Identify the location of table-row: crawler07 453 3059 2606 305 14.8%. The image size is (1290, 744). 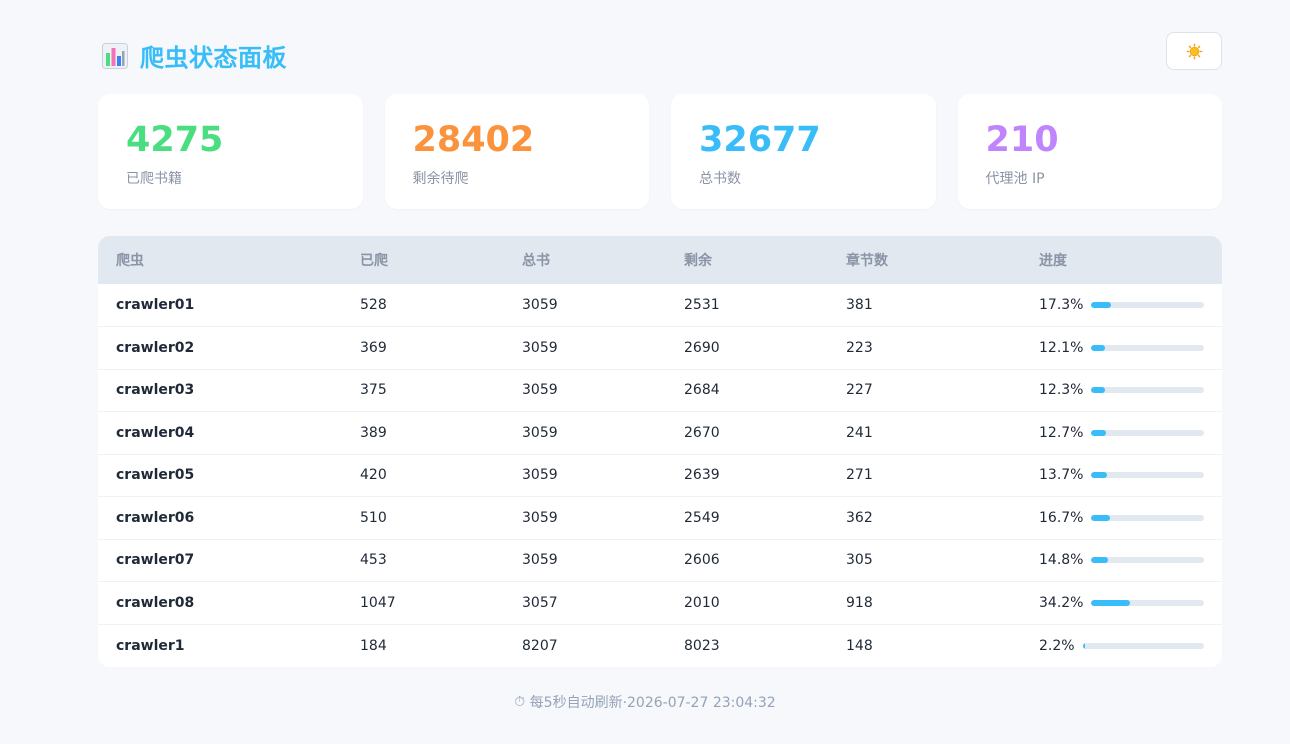
(660, 560).